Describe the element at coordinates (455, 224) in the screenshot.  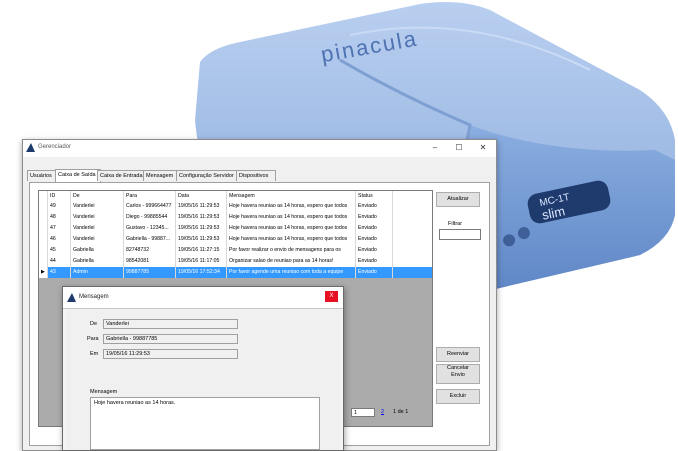
I see `filter-label: Filtrar` at that location.